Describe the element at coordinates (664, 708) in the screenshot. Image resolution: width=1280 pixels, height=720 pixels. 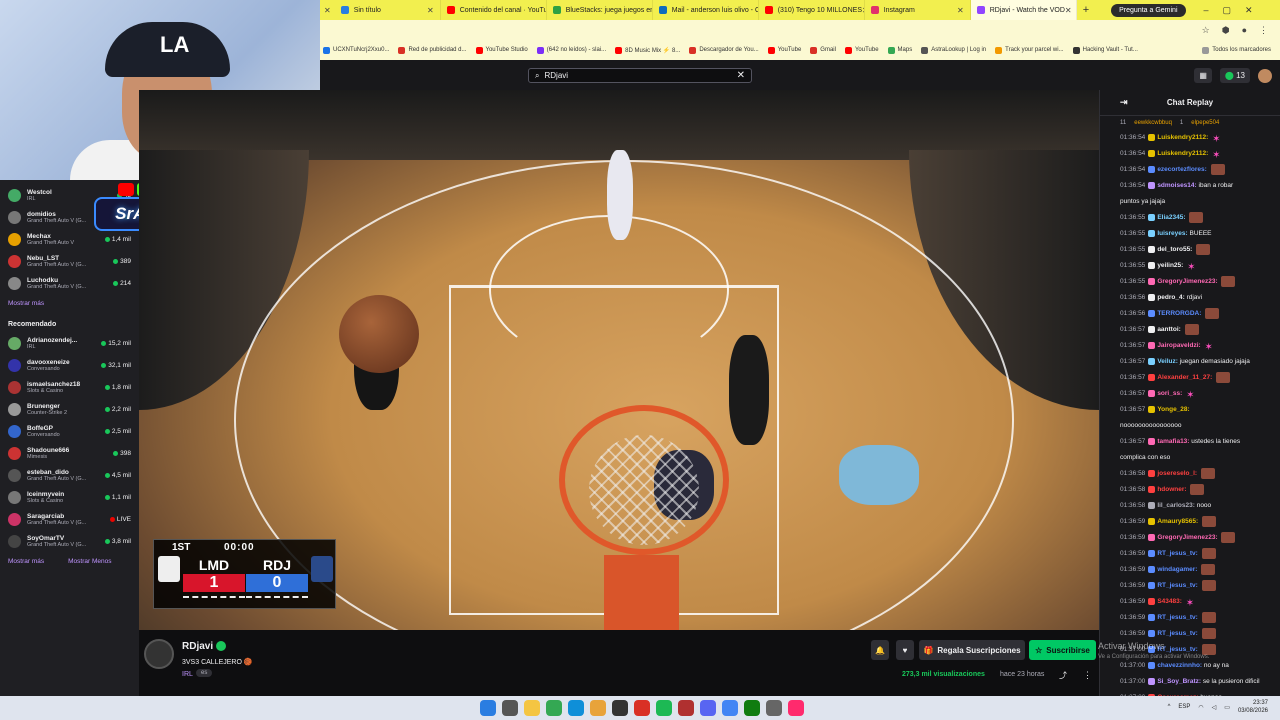
I see `spotify-icon` at that location.